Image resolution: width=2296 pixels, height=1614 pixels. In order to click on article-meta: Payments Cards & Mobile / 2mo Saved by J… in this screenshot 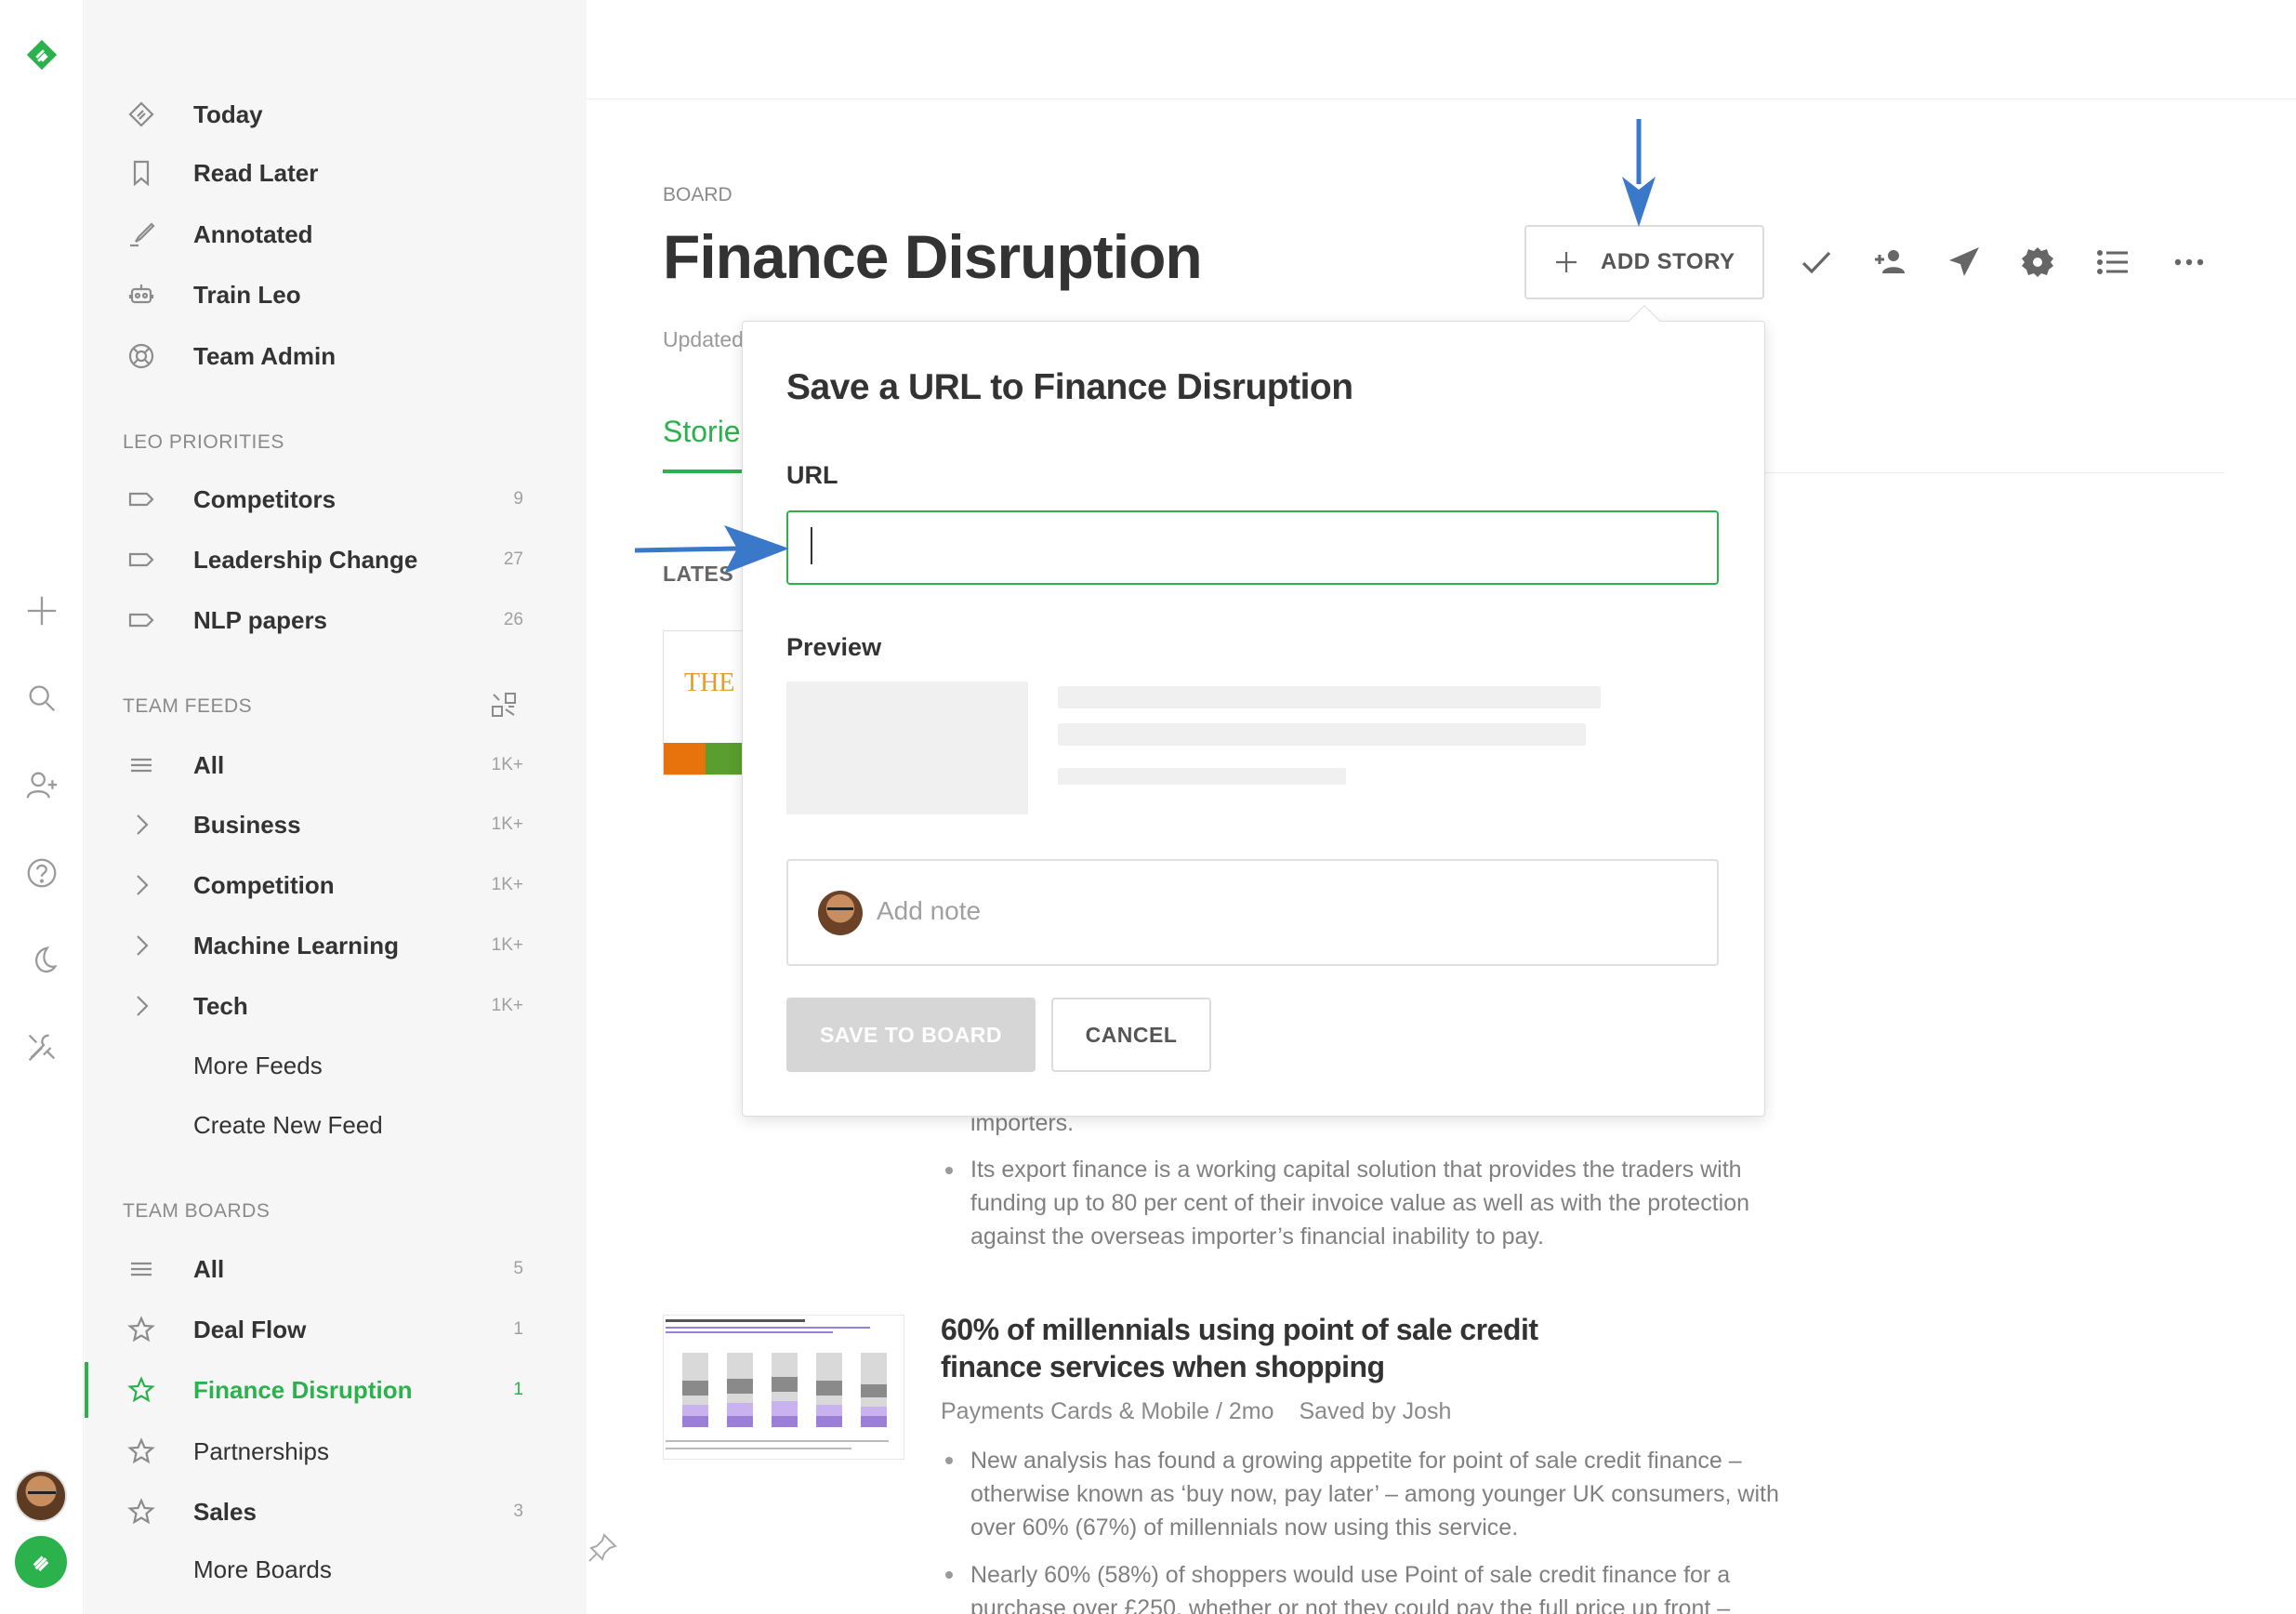, I will do `click(1196, 1411)`.